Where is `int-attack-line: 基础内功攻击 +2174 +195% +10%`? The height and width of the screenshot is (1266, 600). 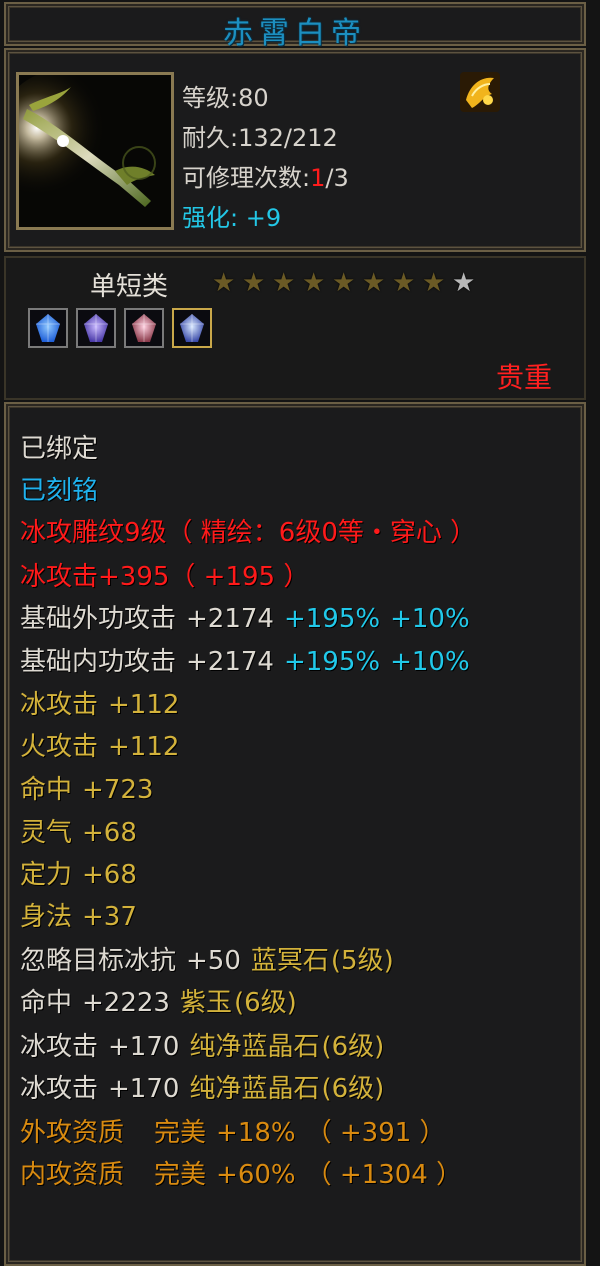 int-attack-line: 基础内功攻击 +2174 +195% +10% is located at coordinates (245, 662).